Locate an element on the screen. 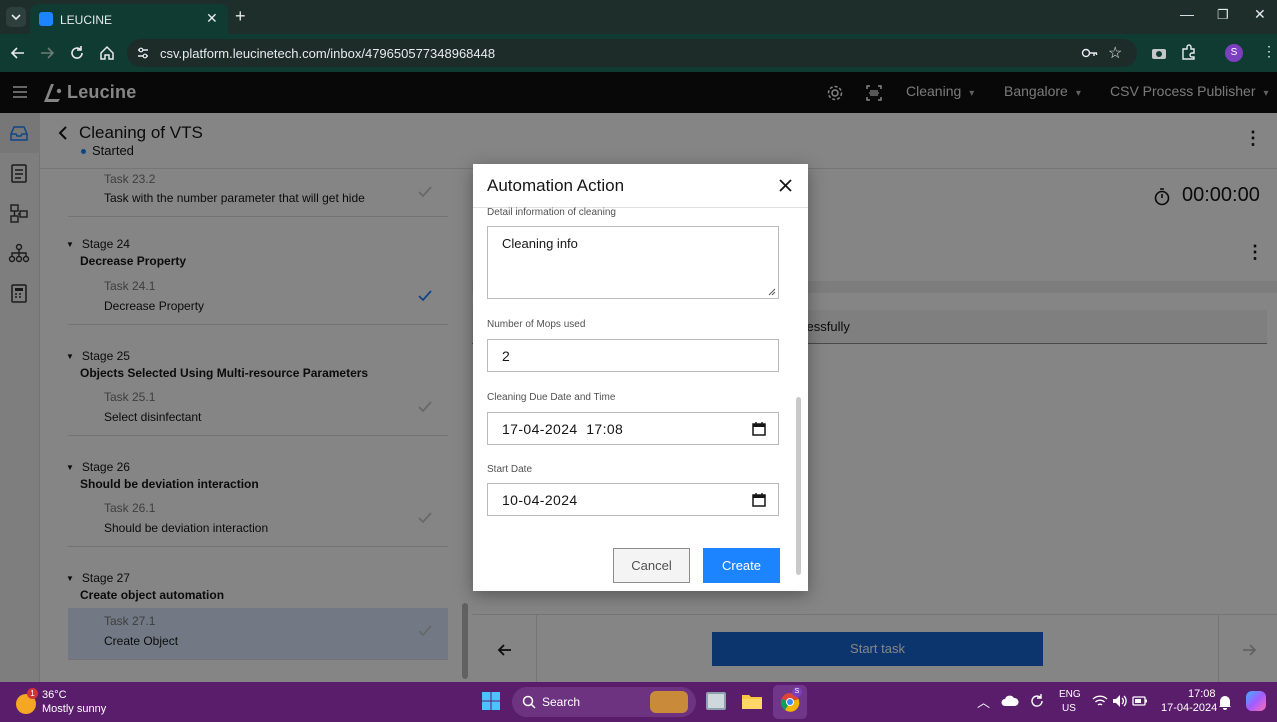 The height and width of the screenshot is (722, 1277). home-icon is located at coordinates (107, 53).